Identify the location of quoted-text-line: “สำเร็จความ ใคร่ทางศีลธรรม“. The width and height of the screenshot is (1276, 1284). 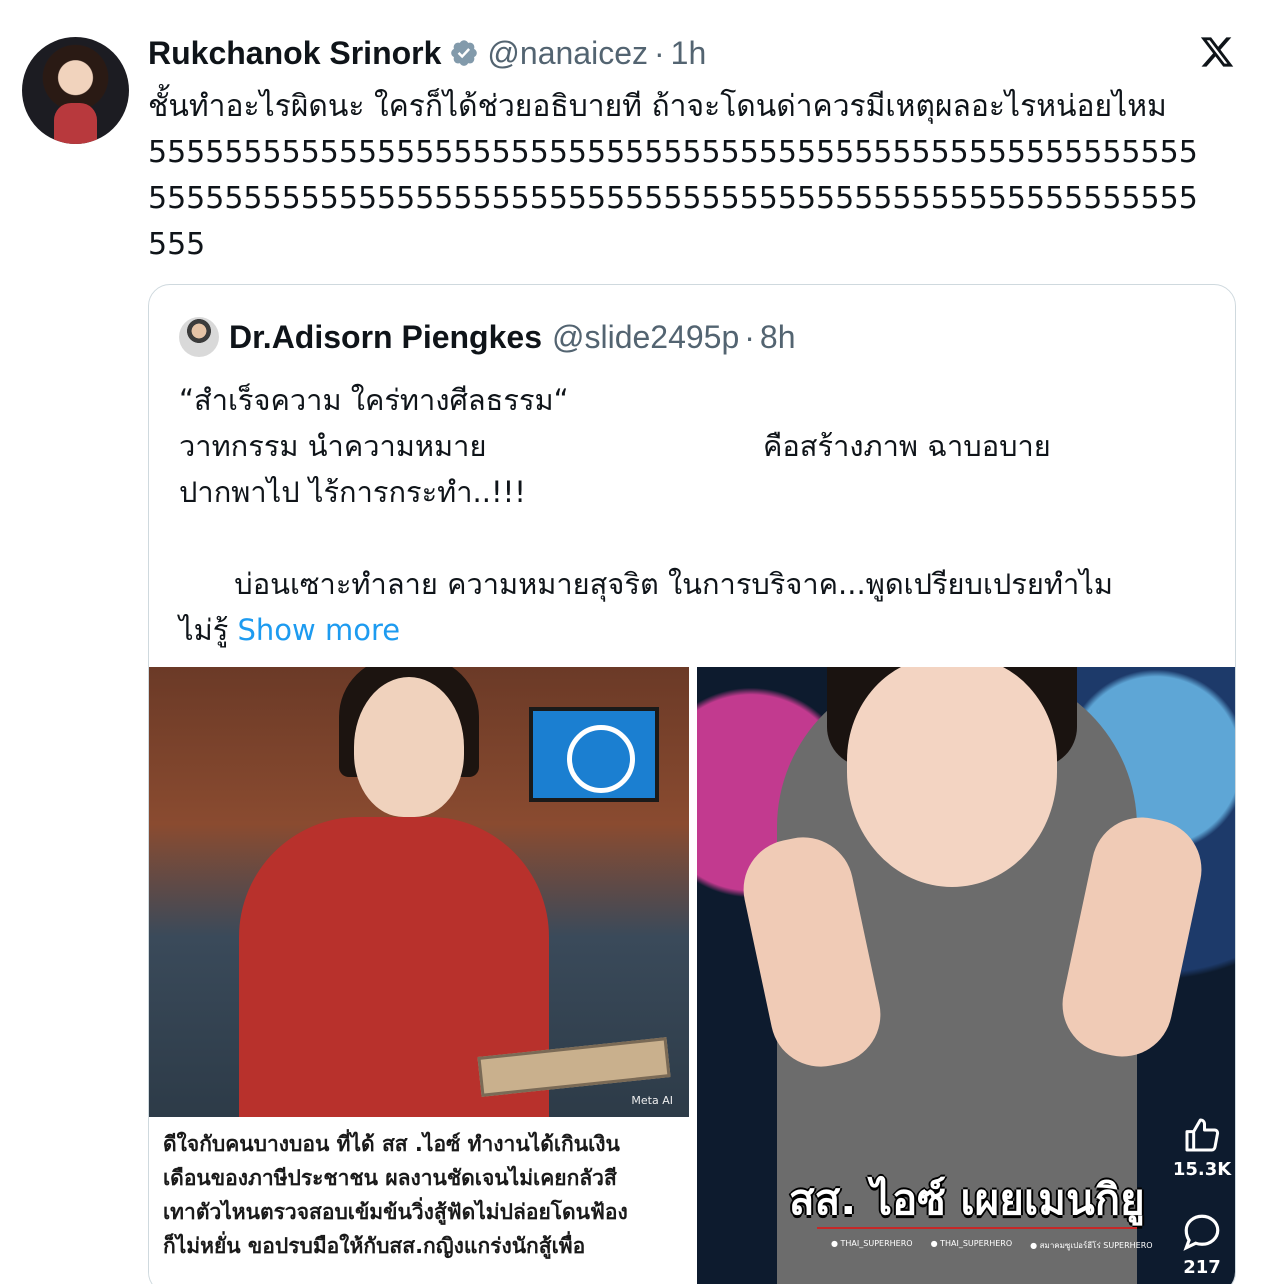
(374, 400).